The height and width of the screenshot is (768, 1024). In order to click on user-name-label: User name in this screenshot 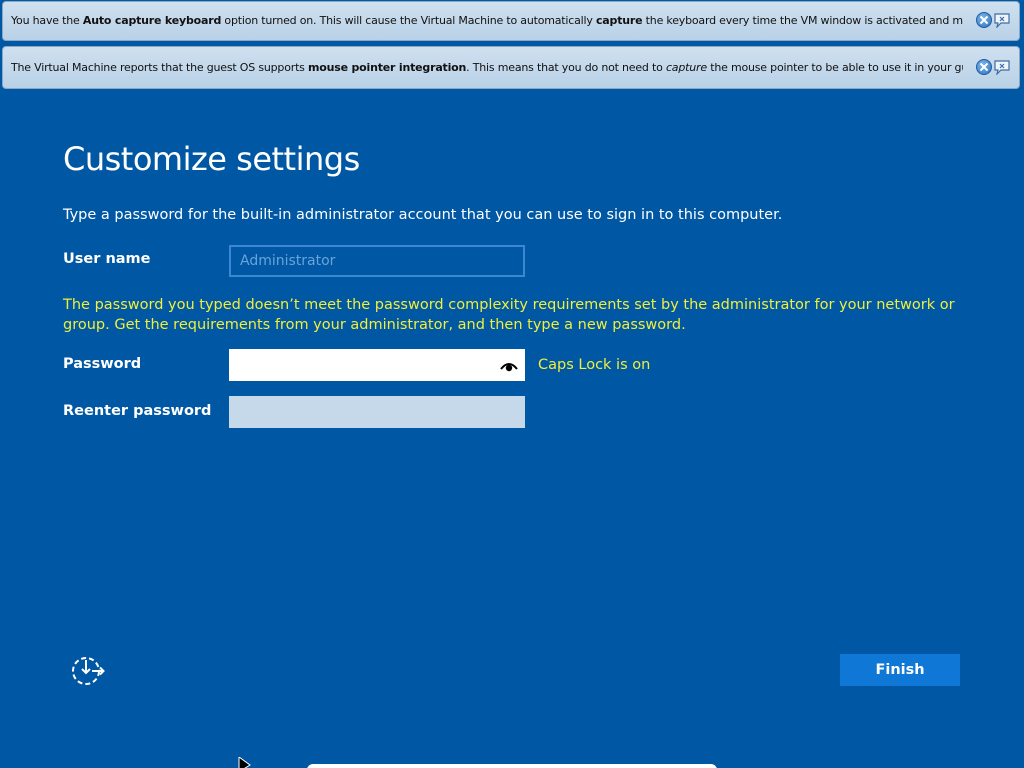, I will do `click(107, 259)`.